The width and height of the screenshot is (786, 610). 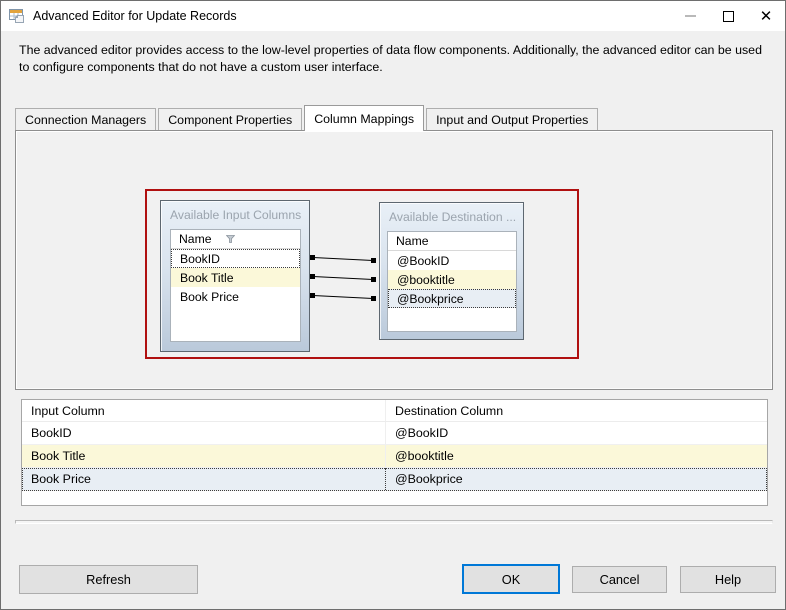 I want to click on close-button: ✕, so click(x=766, y=16).